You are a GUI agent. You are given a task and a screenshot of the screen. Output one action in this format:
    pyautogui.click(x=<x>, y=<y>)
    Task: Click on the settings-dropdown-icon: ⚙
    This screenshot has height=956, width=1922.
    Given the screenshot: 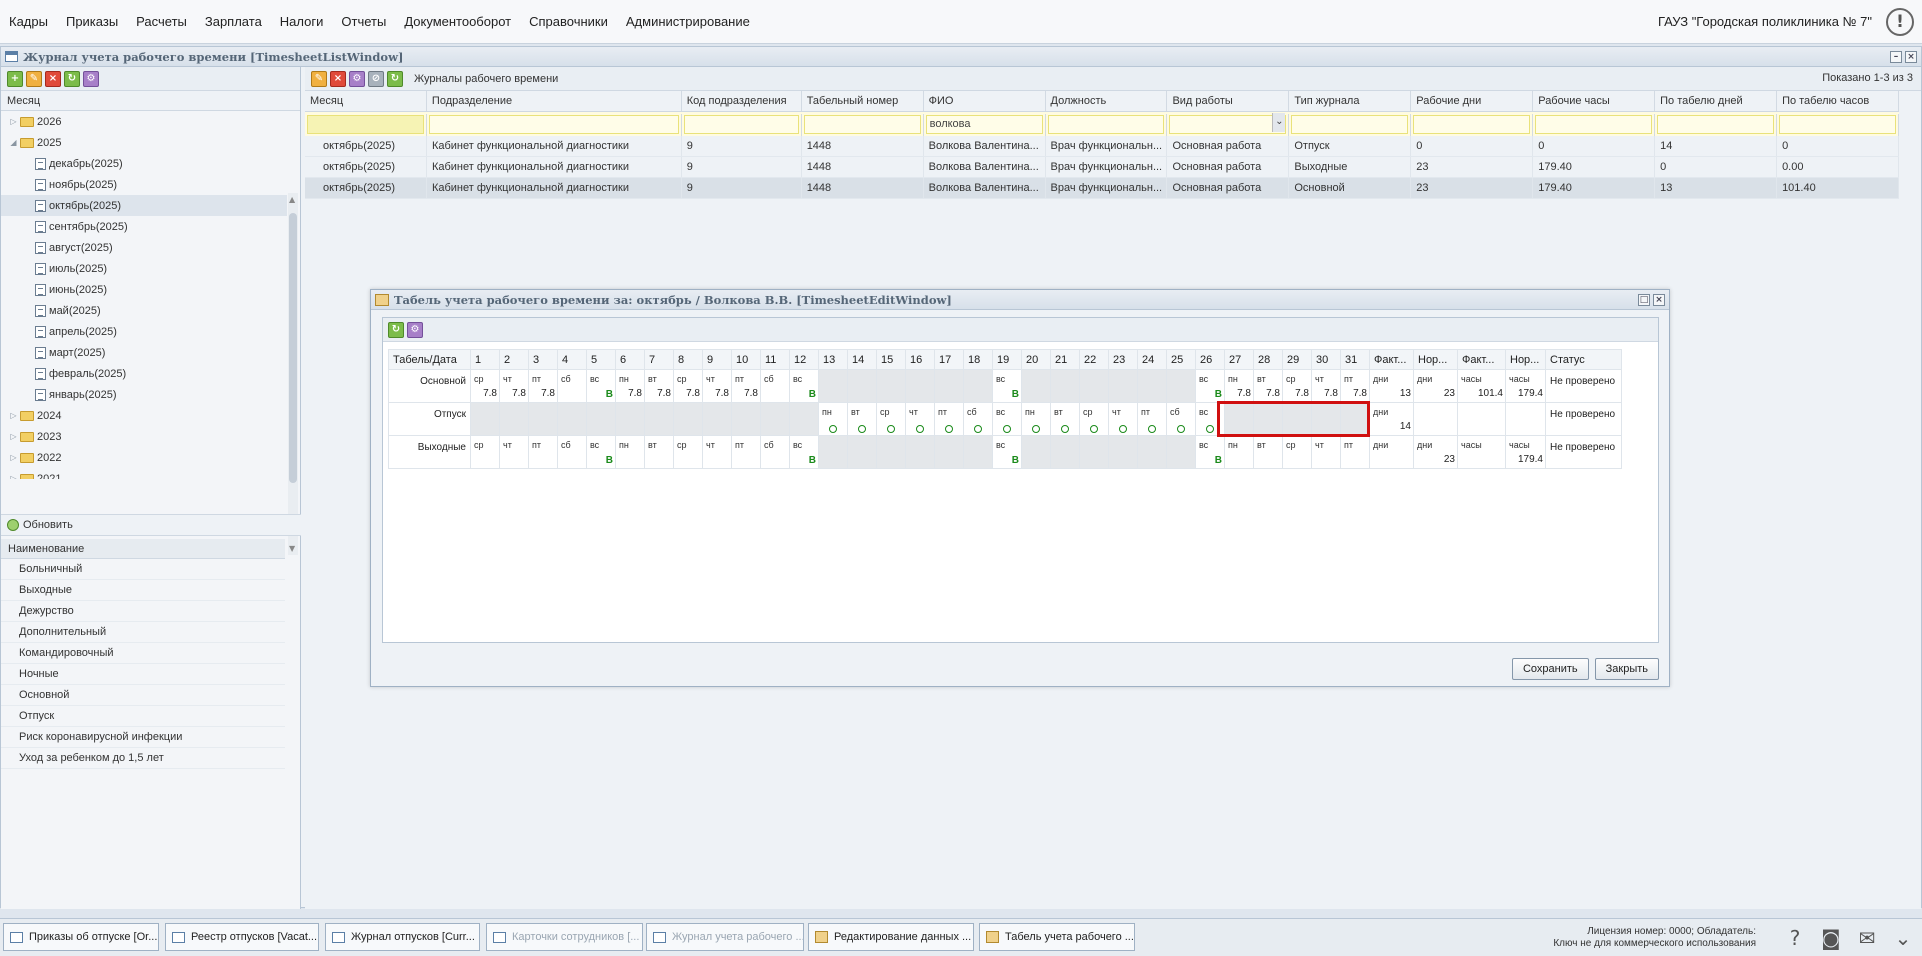 What is the action you would take?
    pyautogui.click(x=91, y=78)
    